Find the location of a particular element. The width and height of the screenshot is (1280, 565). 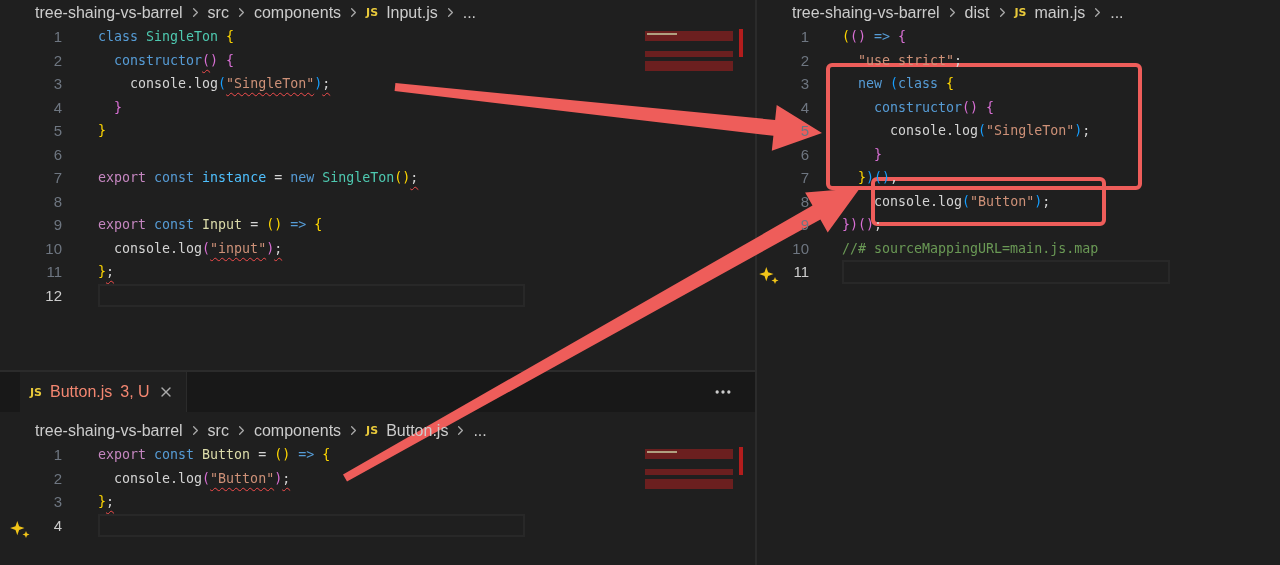

code-line: })(); is located at coordinates (862, 225).